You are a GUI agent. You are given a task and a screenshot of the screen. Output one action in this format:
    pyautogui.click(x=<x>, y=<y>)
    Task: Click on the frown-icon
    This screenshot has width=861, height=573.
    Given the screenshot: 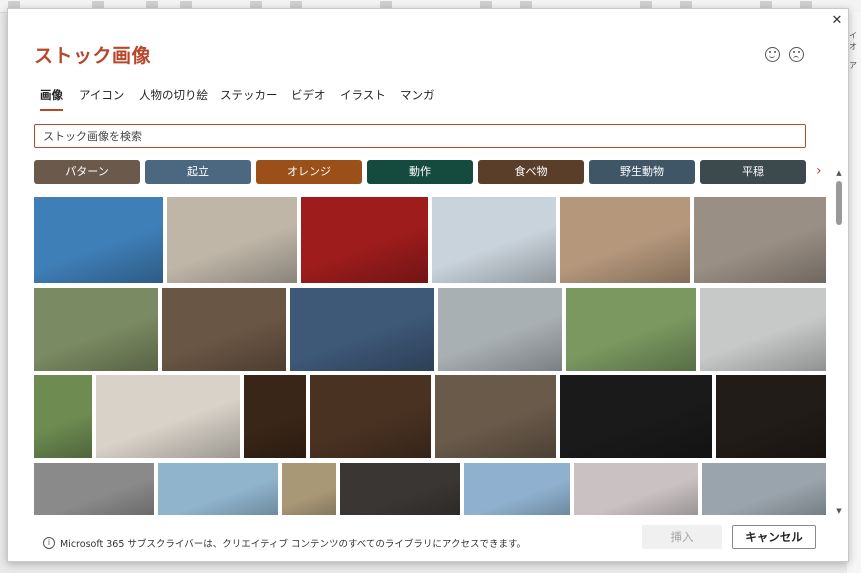 What is the action you would take?
    pyautogui.click(x=796, y=54)
    